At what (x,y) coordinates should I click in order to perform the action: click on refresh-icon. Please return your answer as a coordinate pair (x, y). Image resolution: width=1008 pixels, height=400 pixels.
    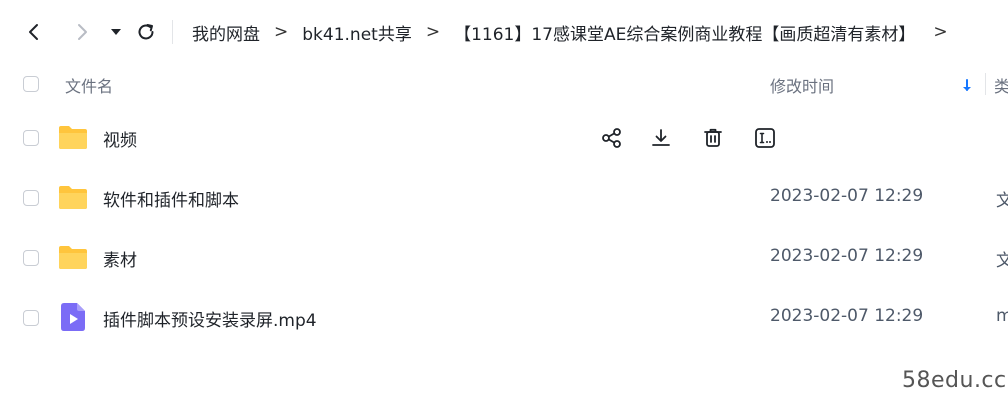
    Looking at the image, I should click on (146, 32).